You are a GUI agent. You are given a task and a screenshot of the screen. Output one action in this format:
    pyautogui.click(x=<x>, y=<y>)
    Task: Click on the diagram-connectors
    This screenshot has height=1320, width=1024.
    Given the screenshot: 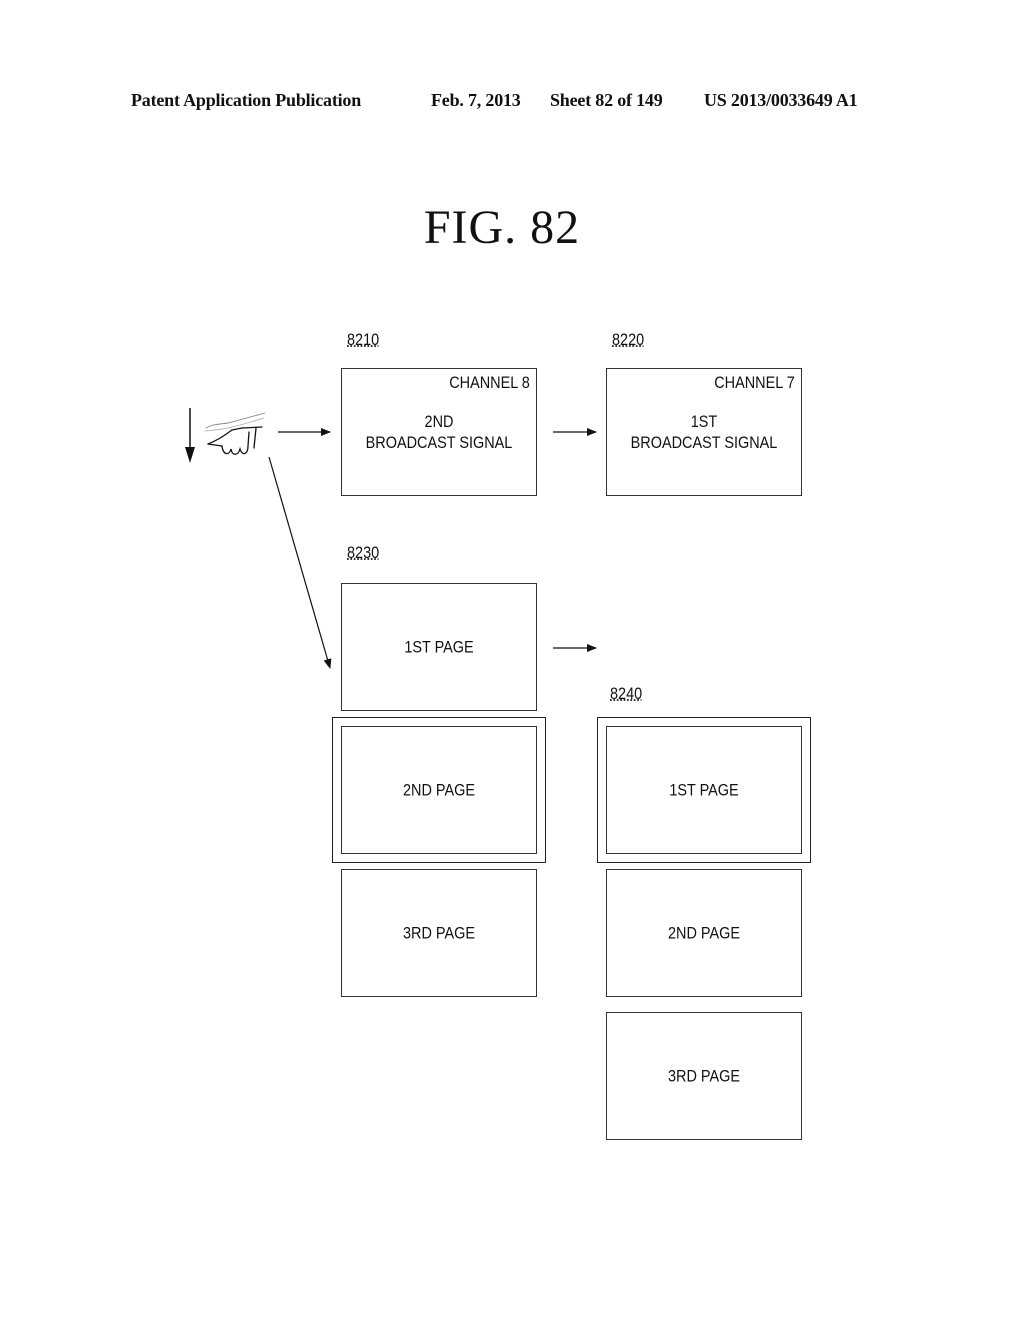 What is the action you would take?
    pyautogui.click(x=391, y=538)
    